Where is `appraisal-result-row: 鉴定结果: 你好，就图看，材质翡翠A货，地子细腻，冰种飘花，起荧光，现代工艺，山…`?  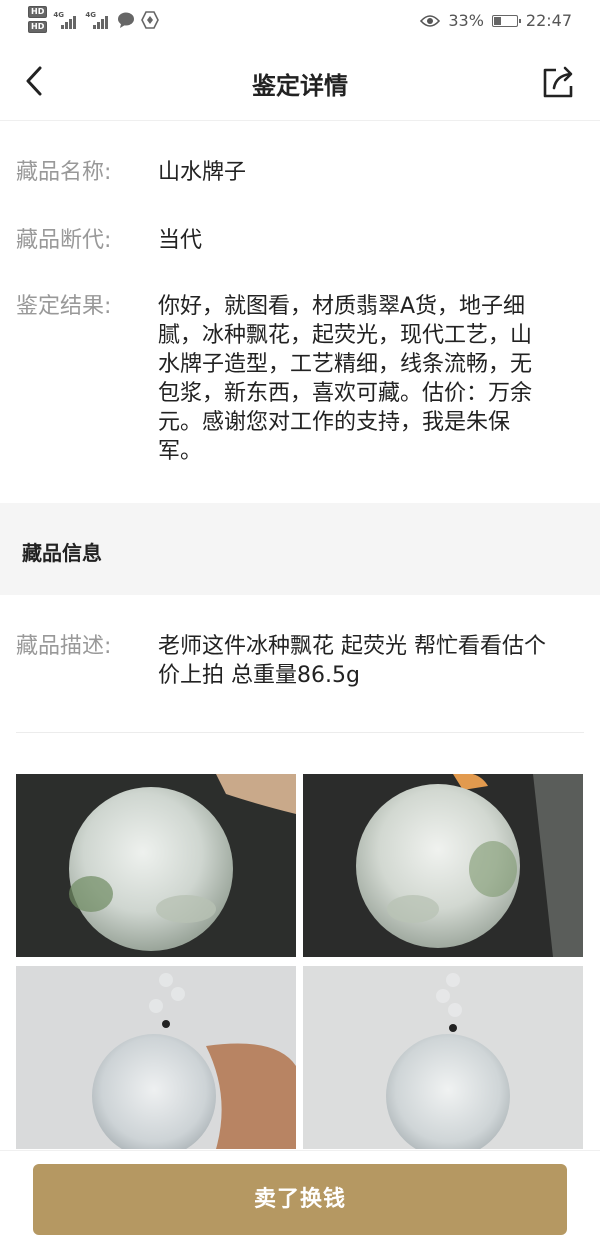
appraisal-result-row: 鉴定结果: 你好，就图看，材质翡翠A货，地子细腻，冰种飘花，起荧光，现代工艺，山… is located at coordinates (301, 379).